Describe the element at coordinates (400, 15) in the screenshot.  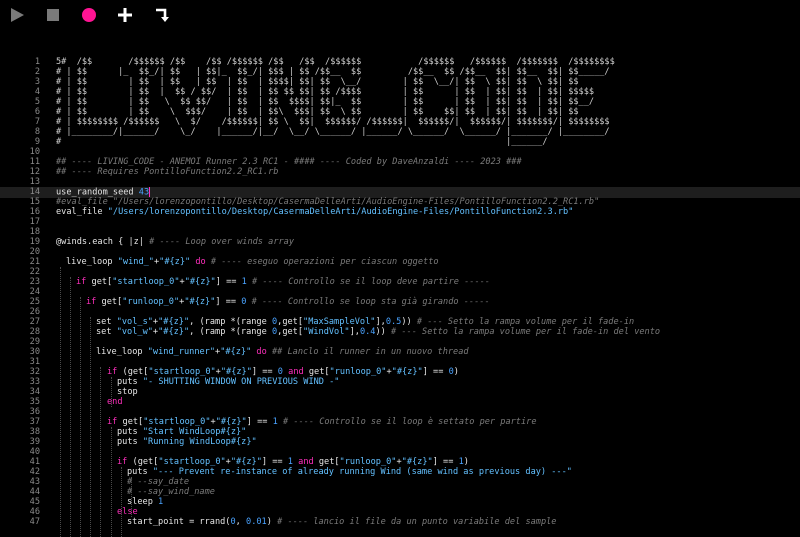
I see `toolbar` at that location.